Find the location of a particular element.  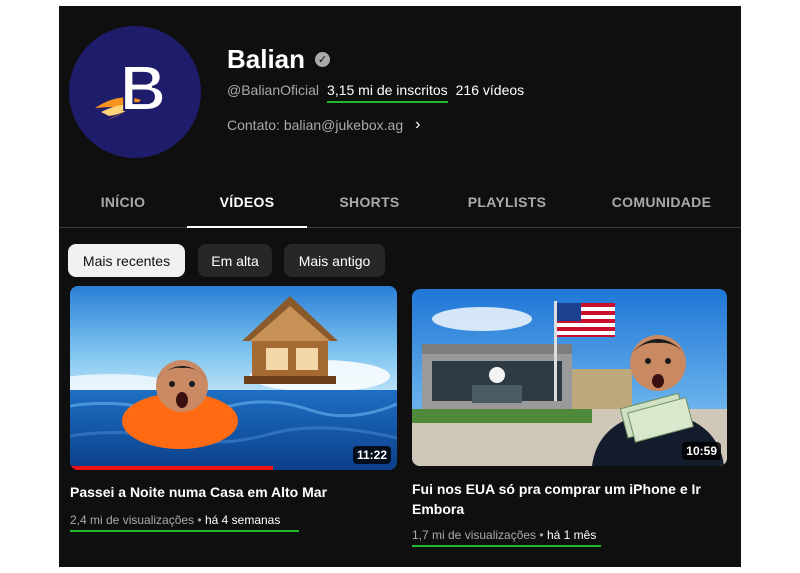

channel-handle: @BalianOficial is located at coordinates (273, 90).